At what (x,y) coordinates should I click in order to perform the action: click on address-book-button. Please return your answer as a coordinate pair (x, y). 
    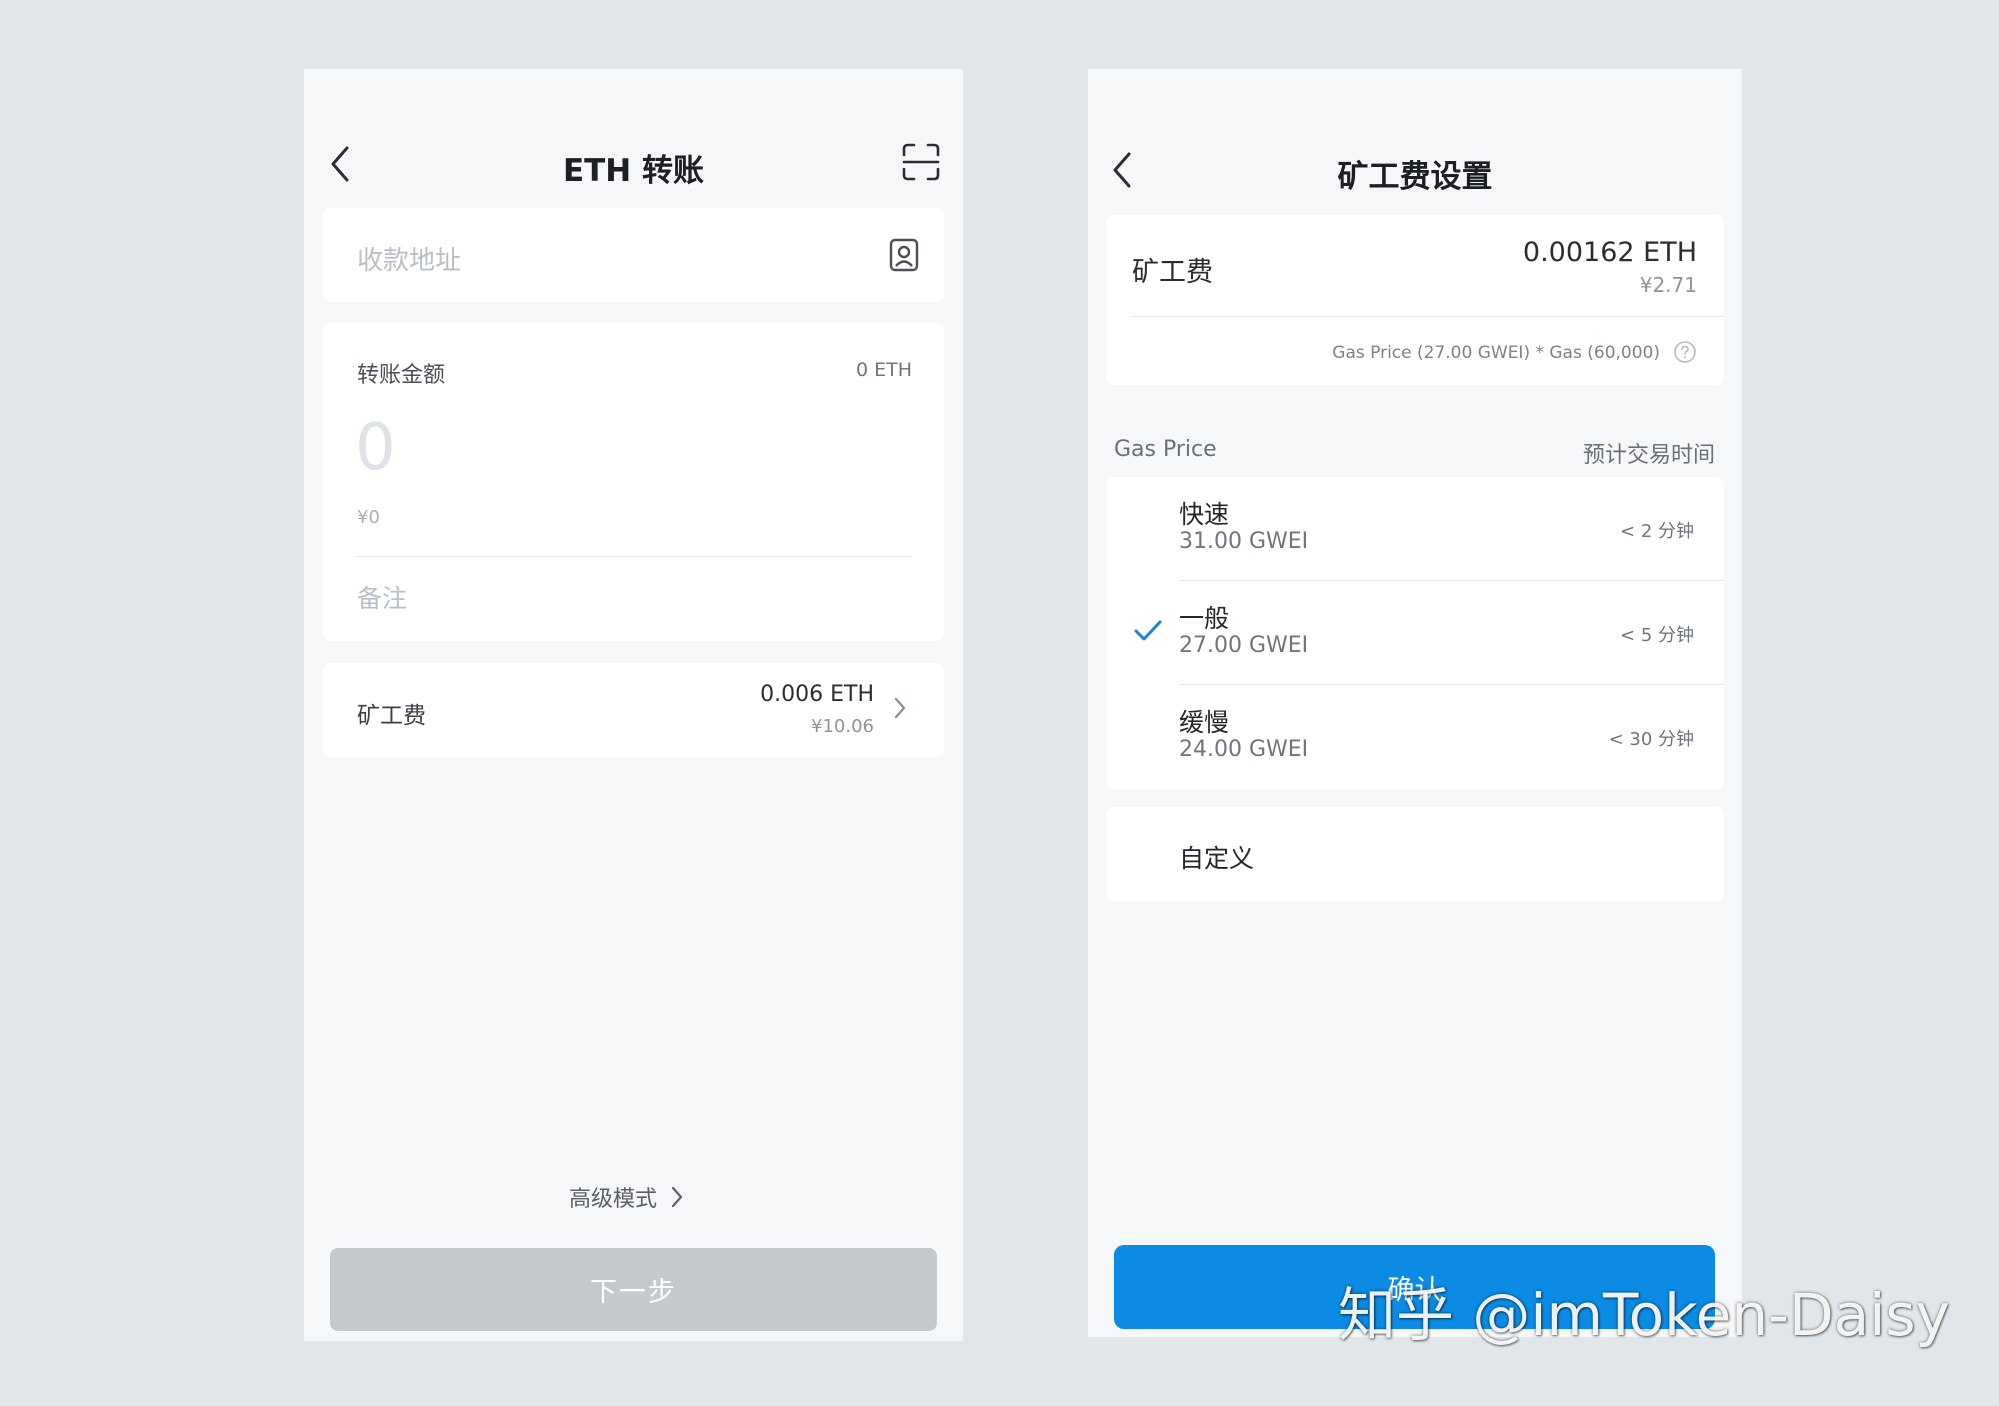
    Looking at the image, I should click on (904, 257).